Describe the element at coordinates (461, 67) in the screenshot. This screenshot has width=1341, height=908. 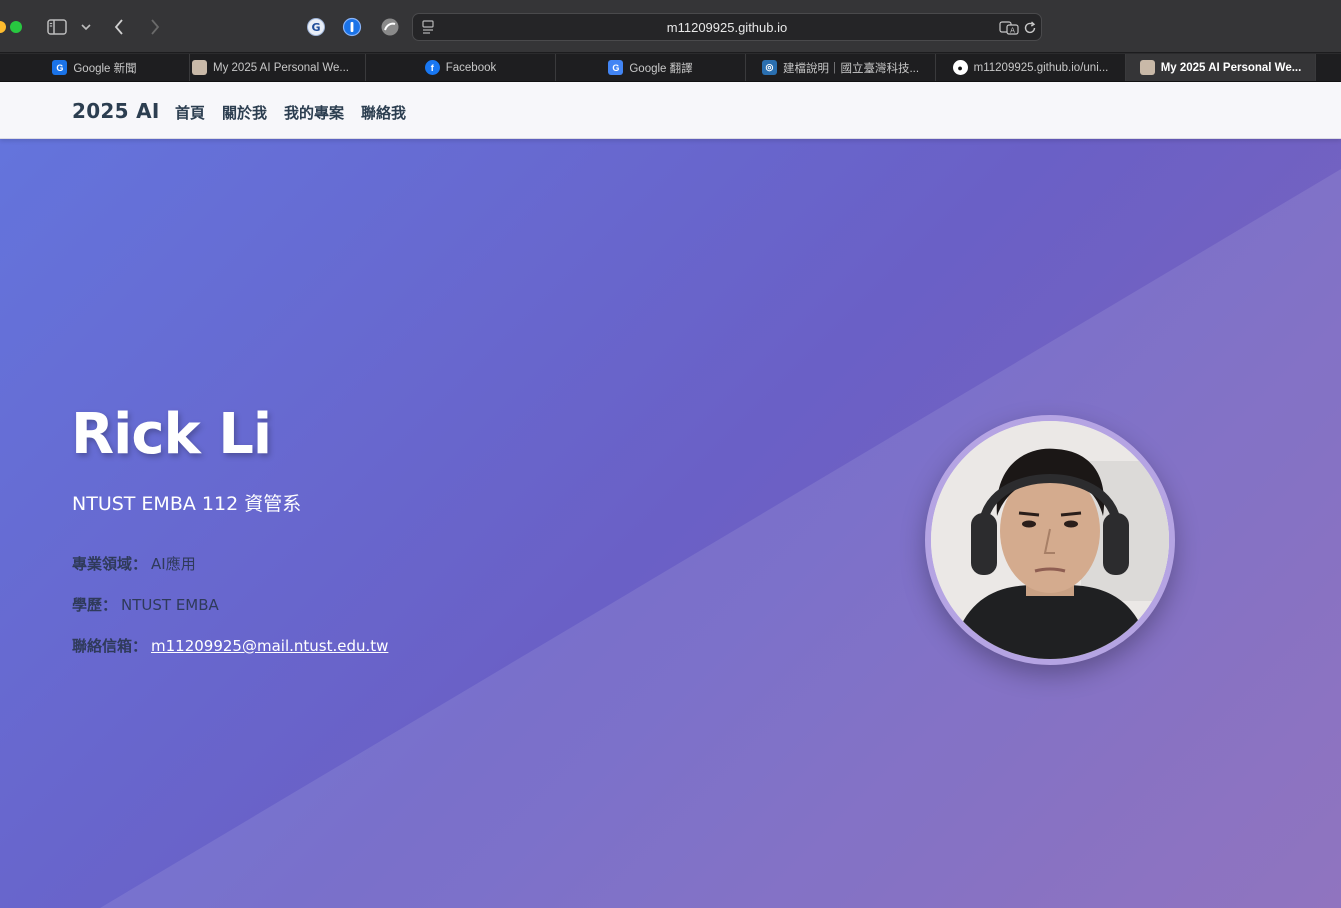
I see `tab-facebook: f Facebook` at that location.